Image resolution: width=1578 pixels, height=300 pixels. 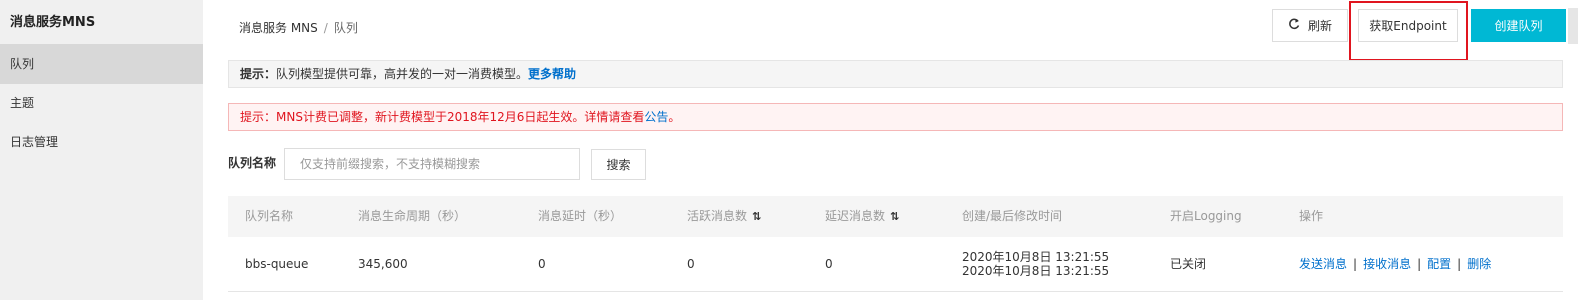 I want to click on breadcrumb: 消息服务 MNS / 队列, so click(x=298, y=27).